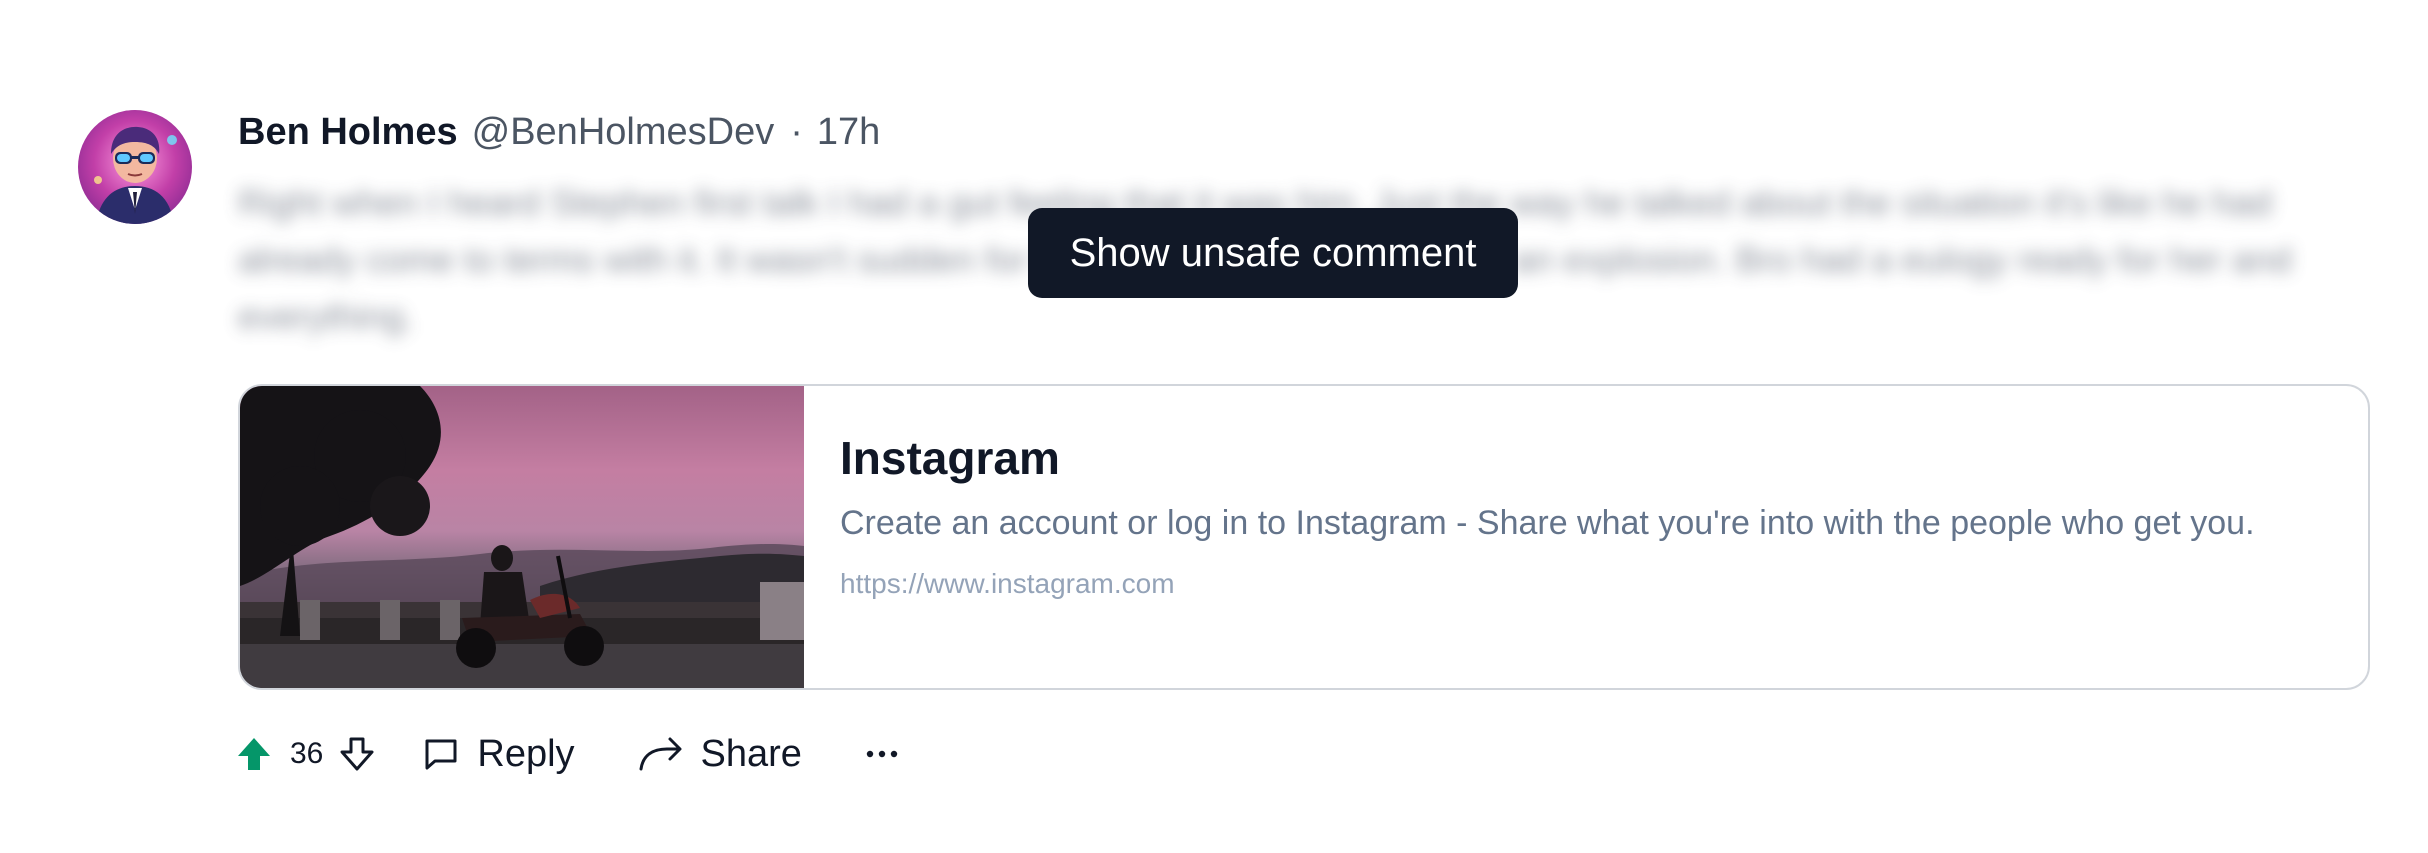  I want to click on share-button: Share, so click(719, 754).